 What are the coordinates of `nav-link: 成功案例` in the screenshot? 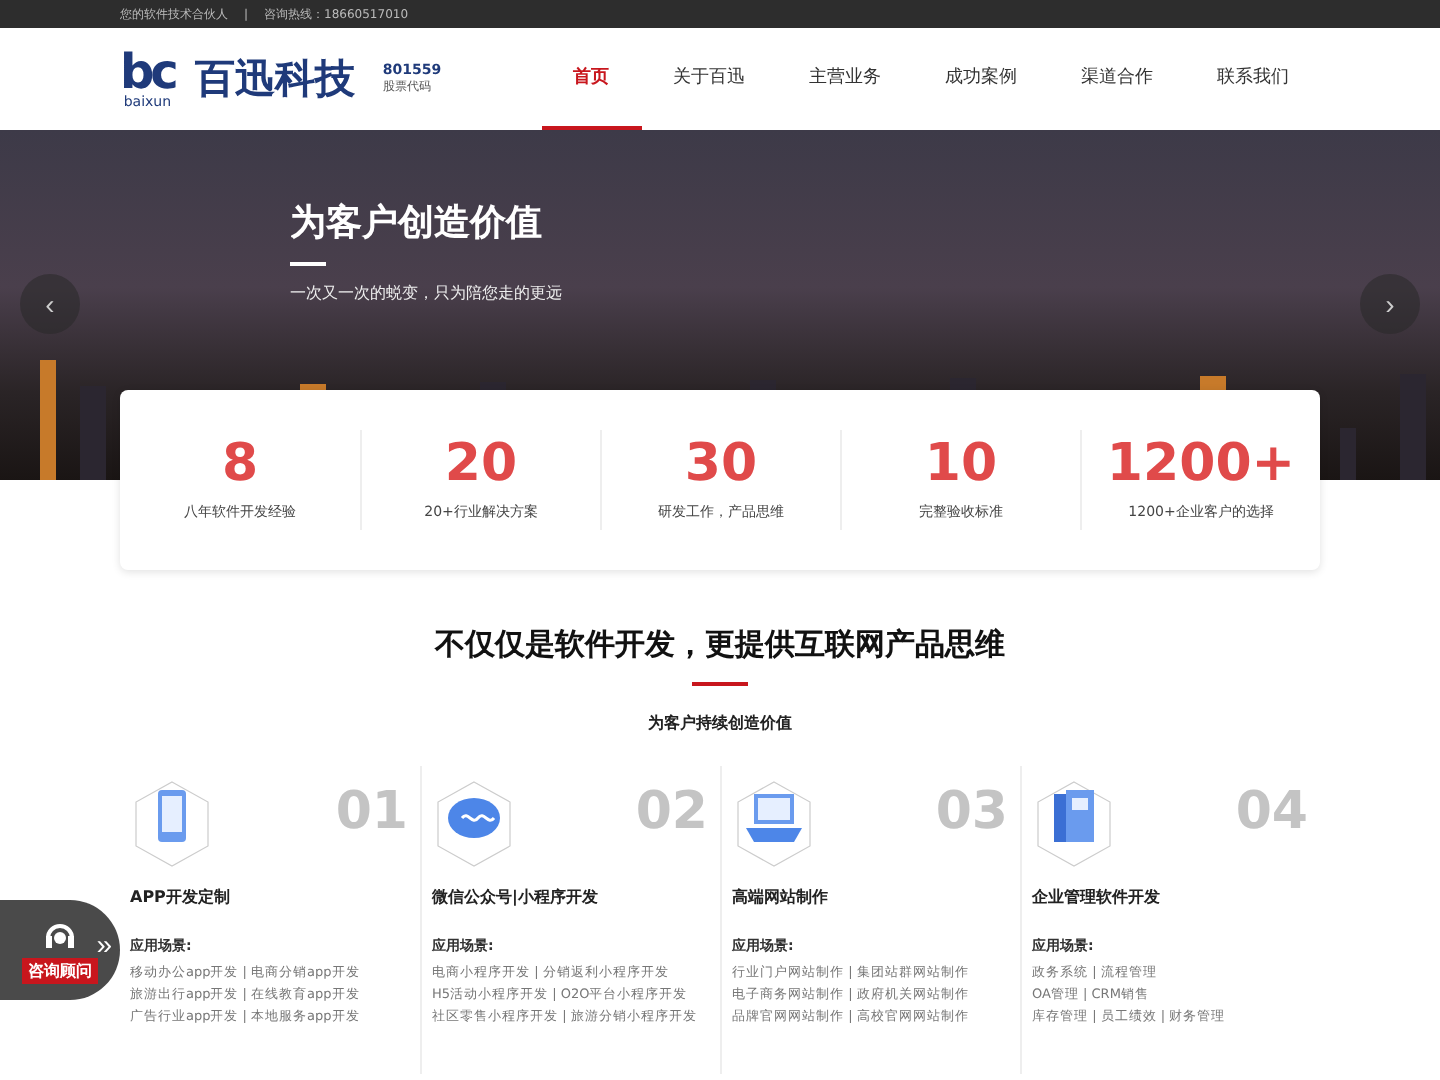 It's located at (981, 79).